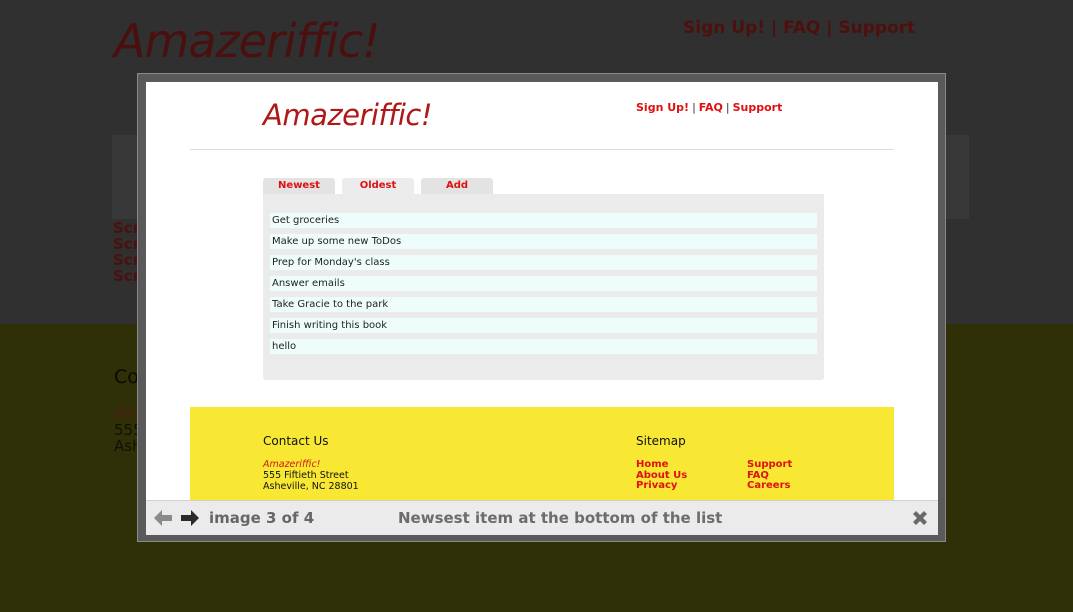 This screenshot has width=1073, height=612. Describe the element at coordinates (543, 325) in the screenshot. I see `list-item: Finish writing this book` at that location.